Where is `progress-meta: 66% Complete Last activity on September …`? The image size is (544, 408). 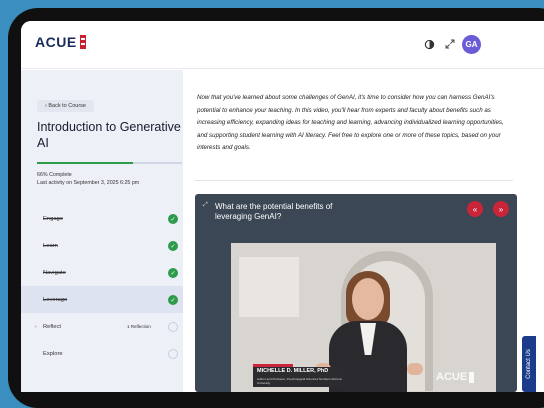
progress-meta: 66% Complete Last activity on September … is located at coordinates (88, 179).